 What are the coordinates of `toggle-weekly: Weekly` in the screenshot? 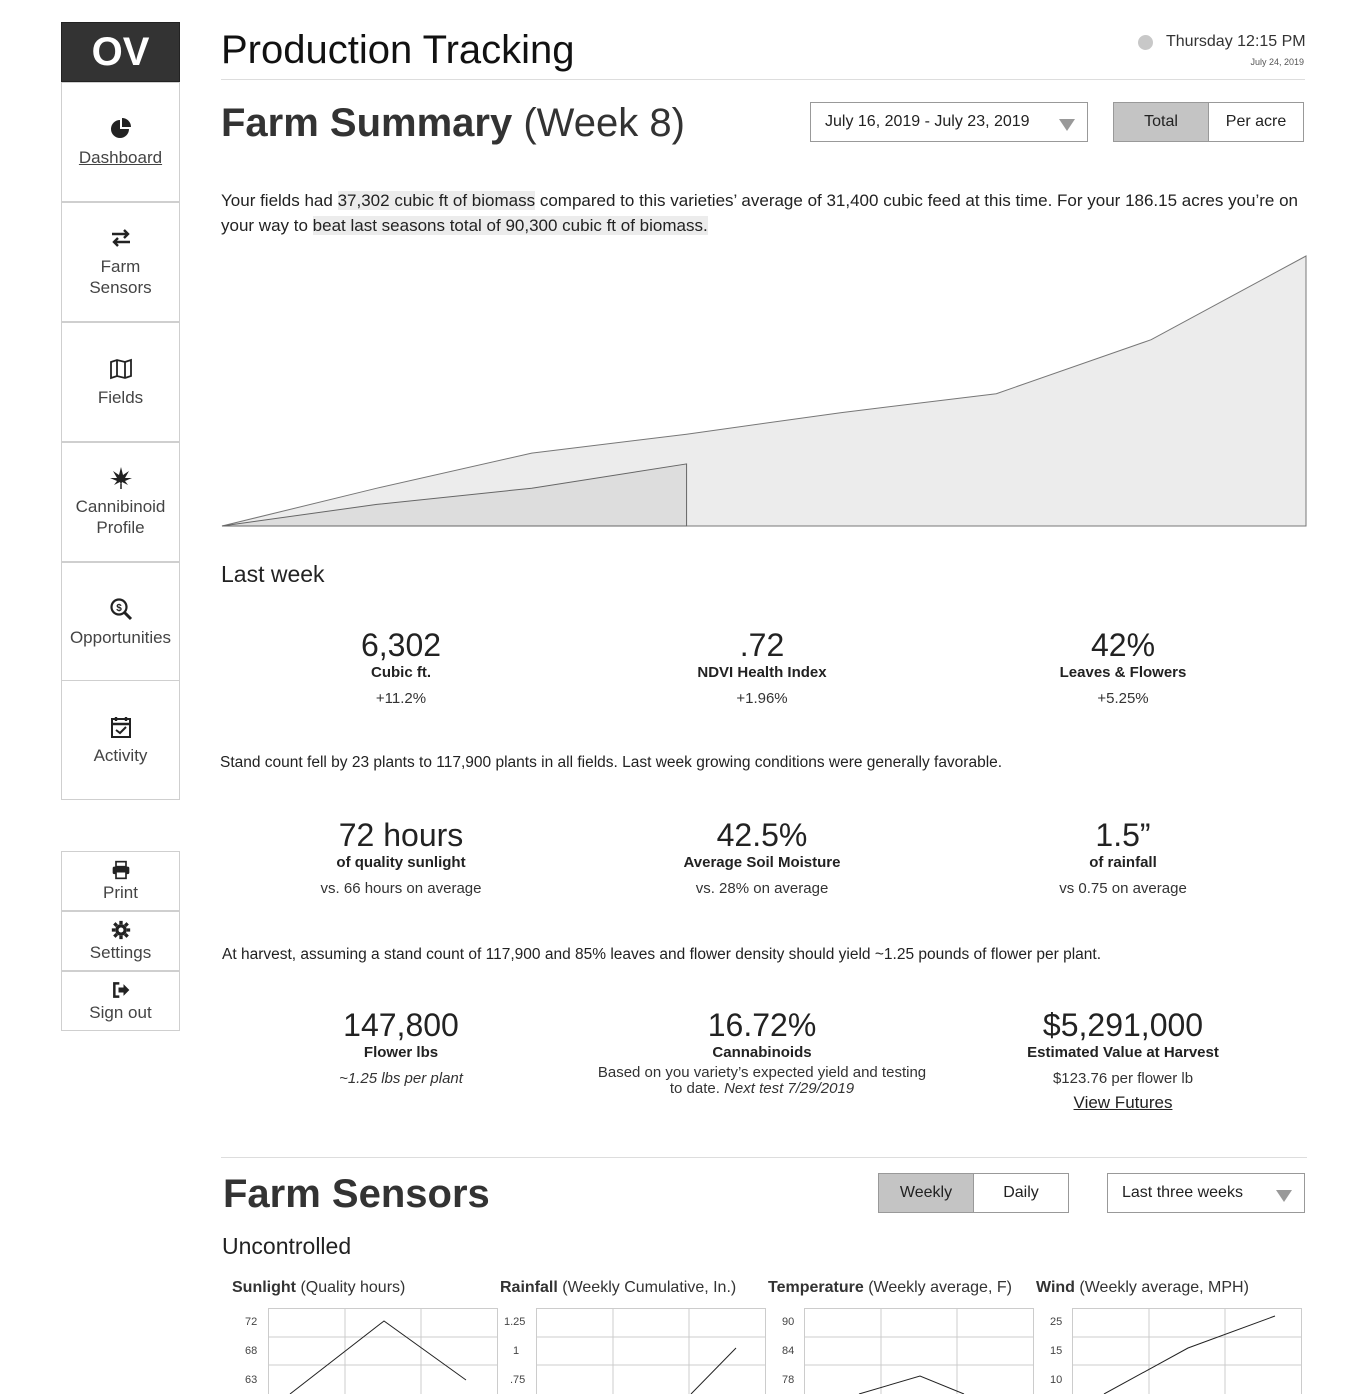 It's located at (926, 1193).